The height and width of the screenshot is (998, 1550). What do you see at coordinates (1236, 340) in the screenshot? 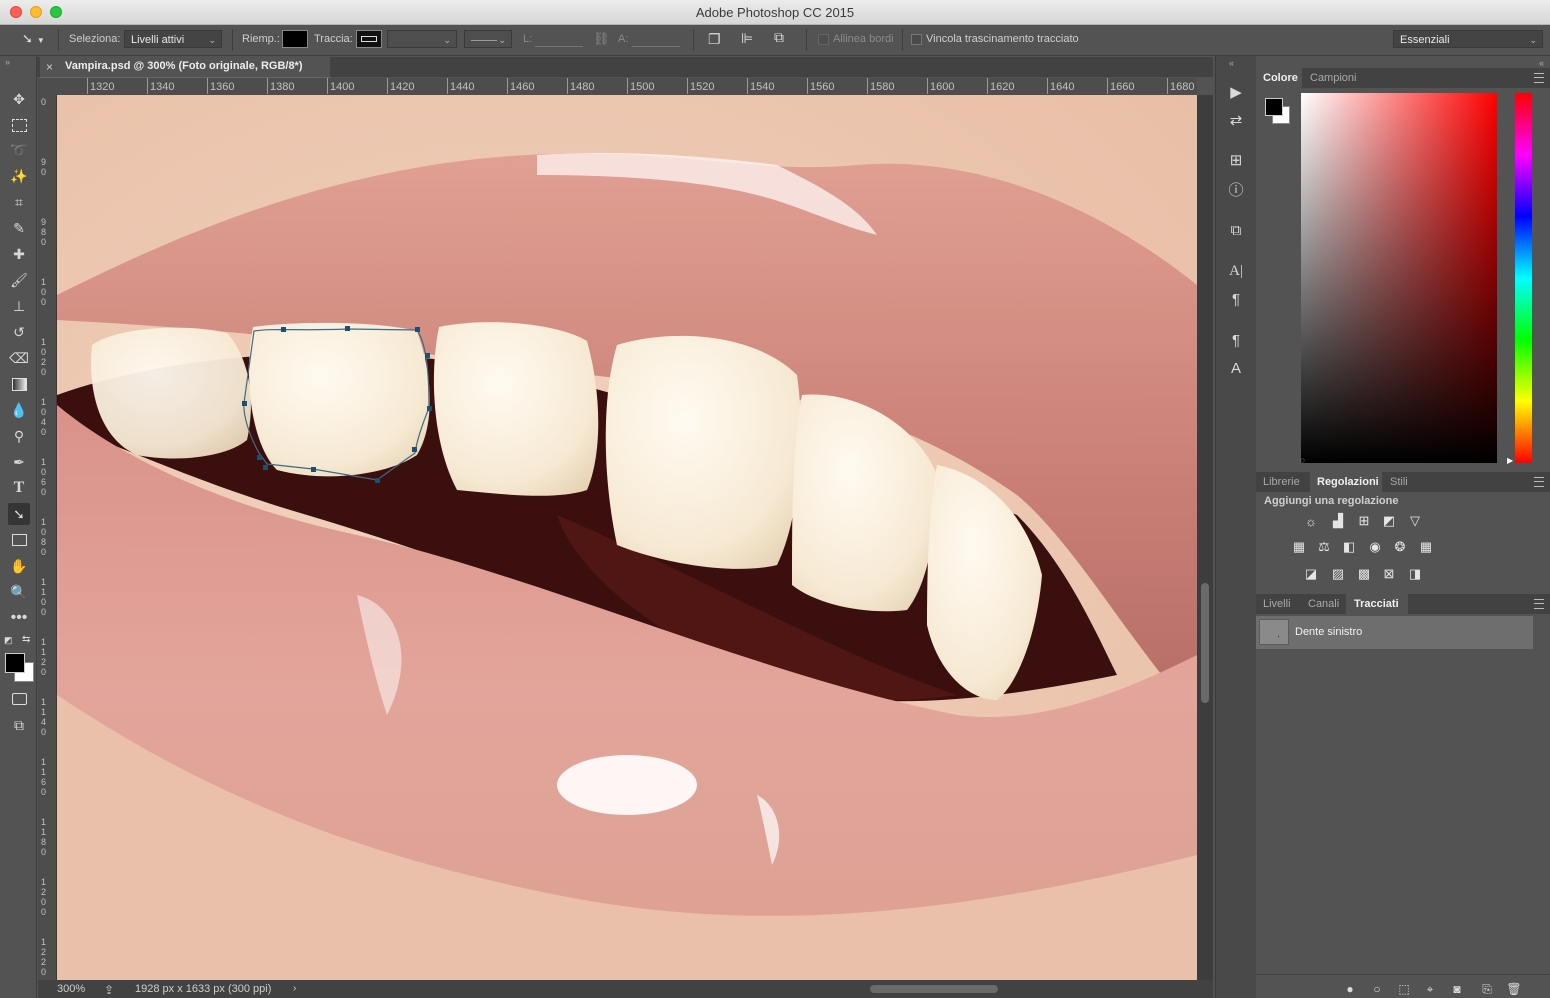
I see `paragraph-styles-icon: ¶` at bounding box center [1236, 340].